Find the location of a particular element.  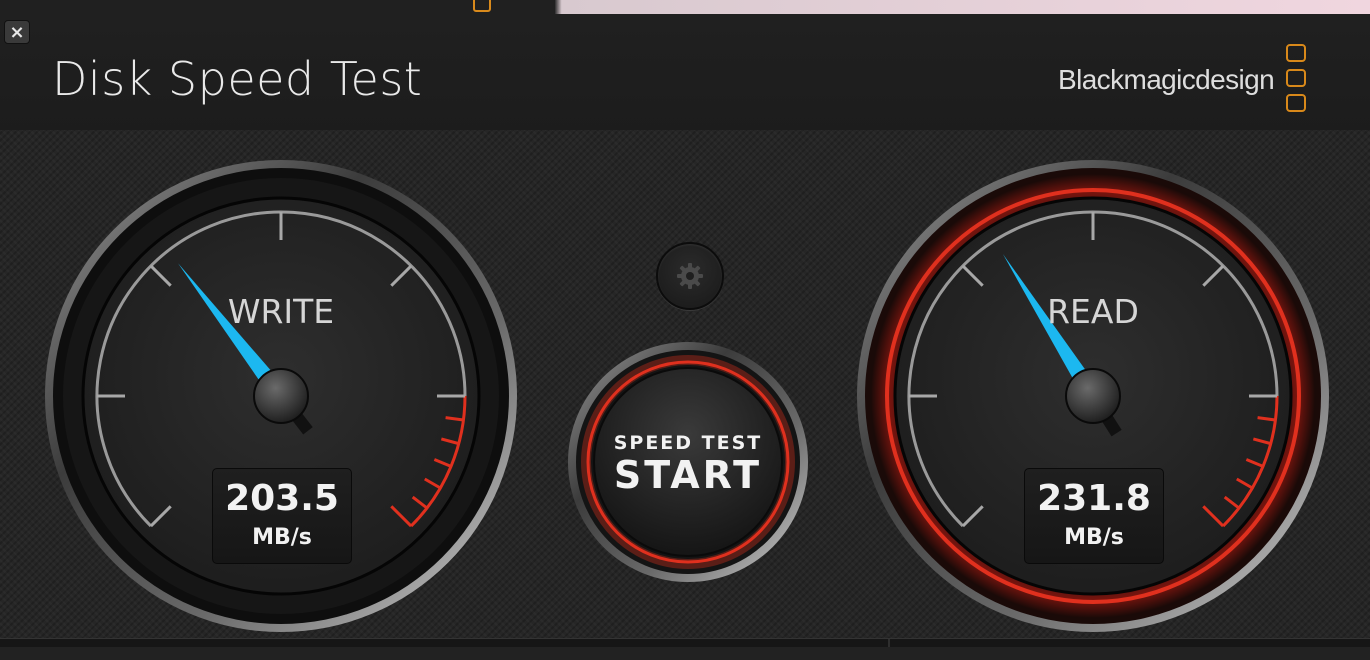

write-unit: MB/s is located at coordinates (282, 537).